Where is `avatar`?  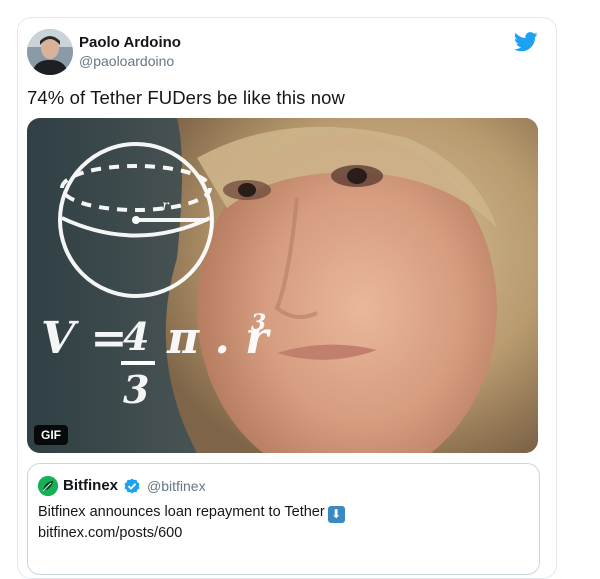
avatar is located at coordinates (50, 52).